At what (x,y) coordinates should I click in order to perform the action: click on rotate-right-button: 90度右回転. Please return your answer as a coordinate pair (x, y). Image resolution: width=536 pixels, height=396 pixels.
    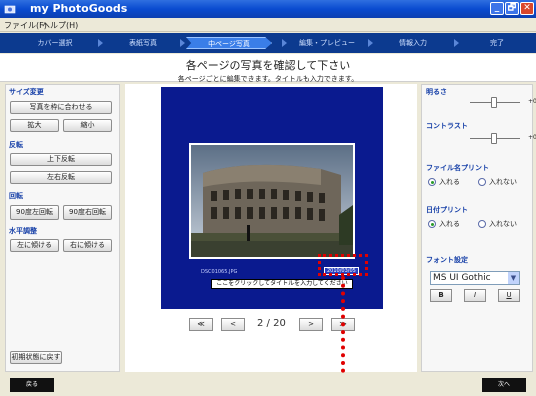
    Looking at the image, I should click on (87, 212).